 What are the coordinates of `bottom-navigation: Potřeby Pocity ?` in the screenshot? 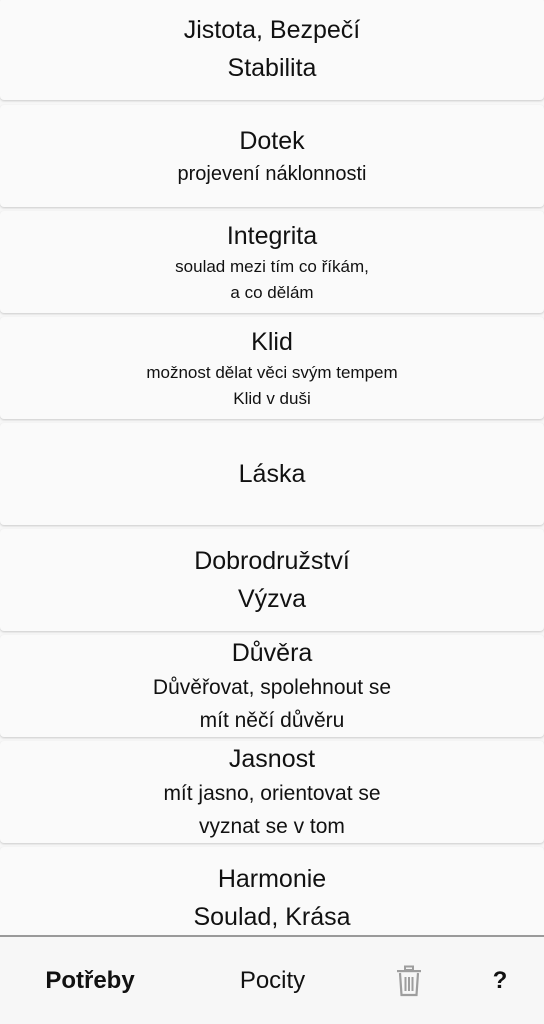 It's located at (272, 979).